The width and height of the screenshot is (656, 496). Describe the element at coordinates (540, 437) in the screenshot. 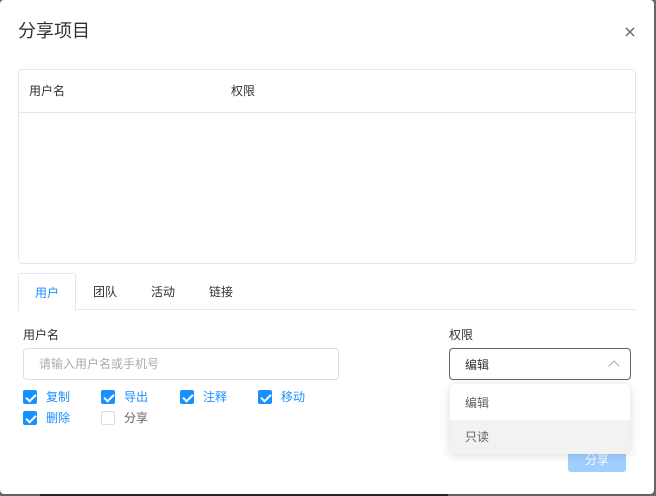

I see `permission-option-readonly: 只读` at that location.